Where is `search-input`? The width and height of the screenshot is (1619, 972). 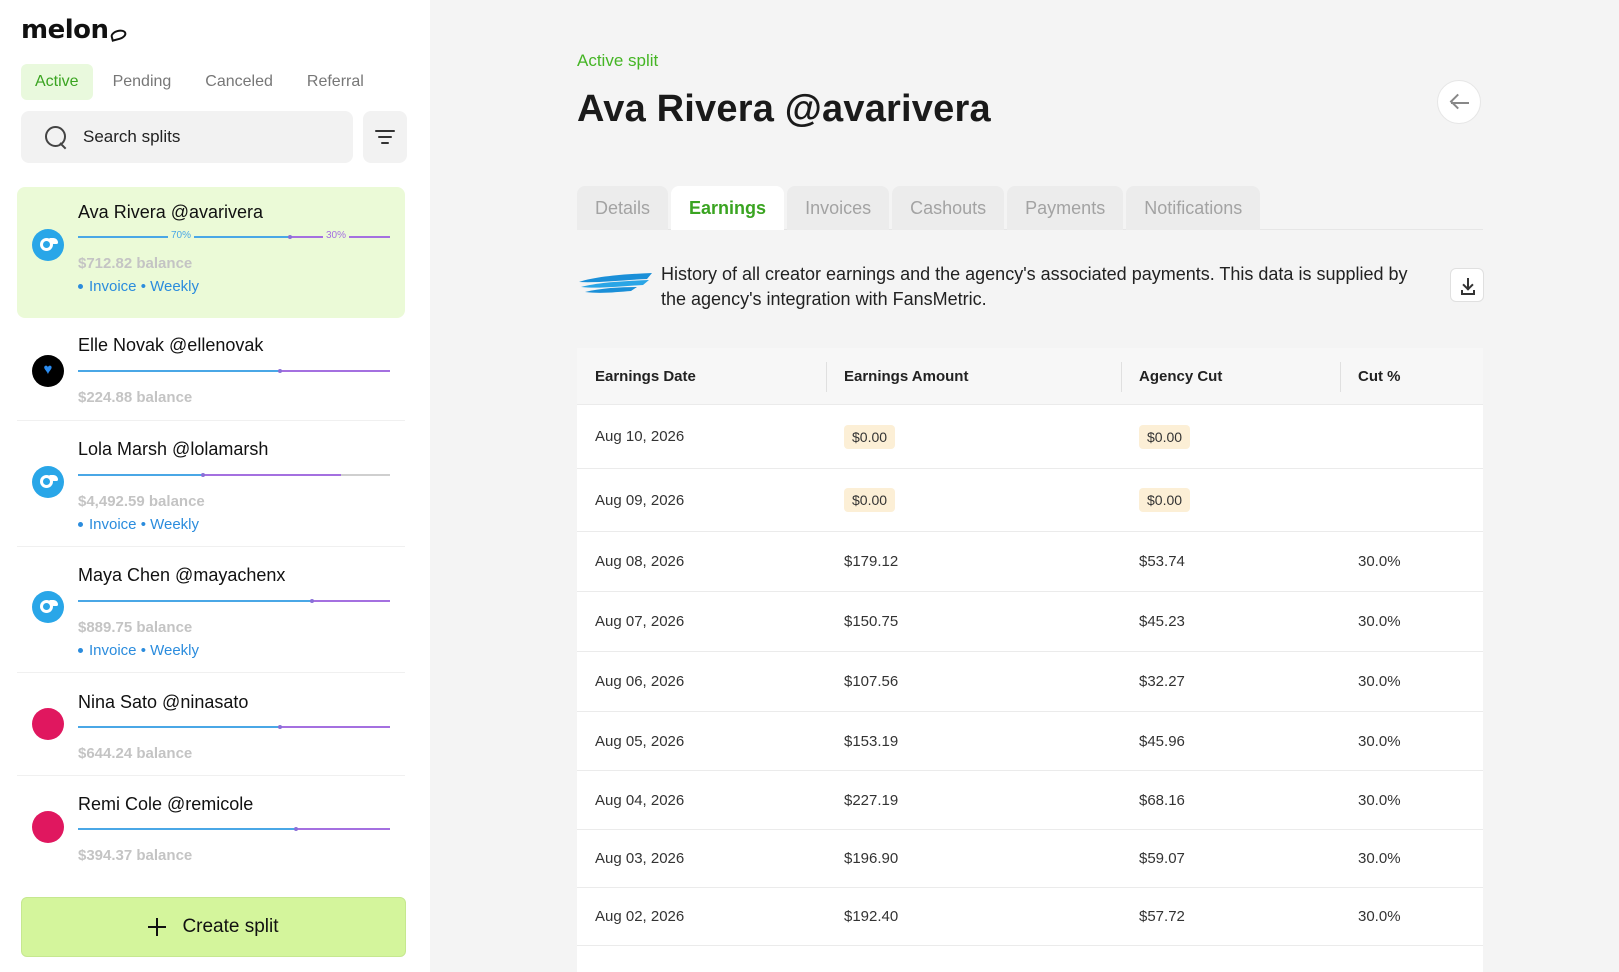 search-input is located at coordinates (198, 137).